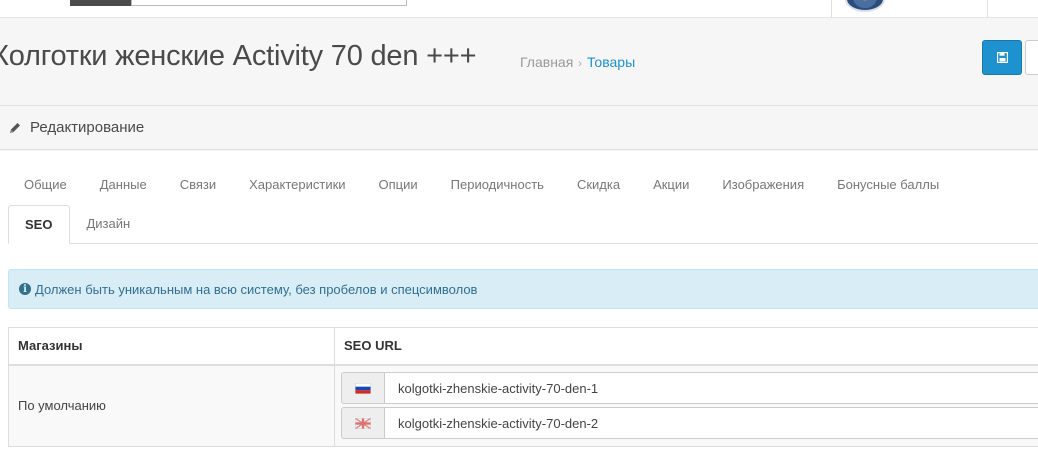 Image resolution: width=1038 pixels, height=463 pixels. I want to click on tab-links: Связи, so click(198, 184).